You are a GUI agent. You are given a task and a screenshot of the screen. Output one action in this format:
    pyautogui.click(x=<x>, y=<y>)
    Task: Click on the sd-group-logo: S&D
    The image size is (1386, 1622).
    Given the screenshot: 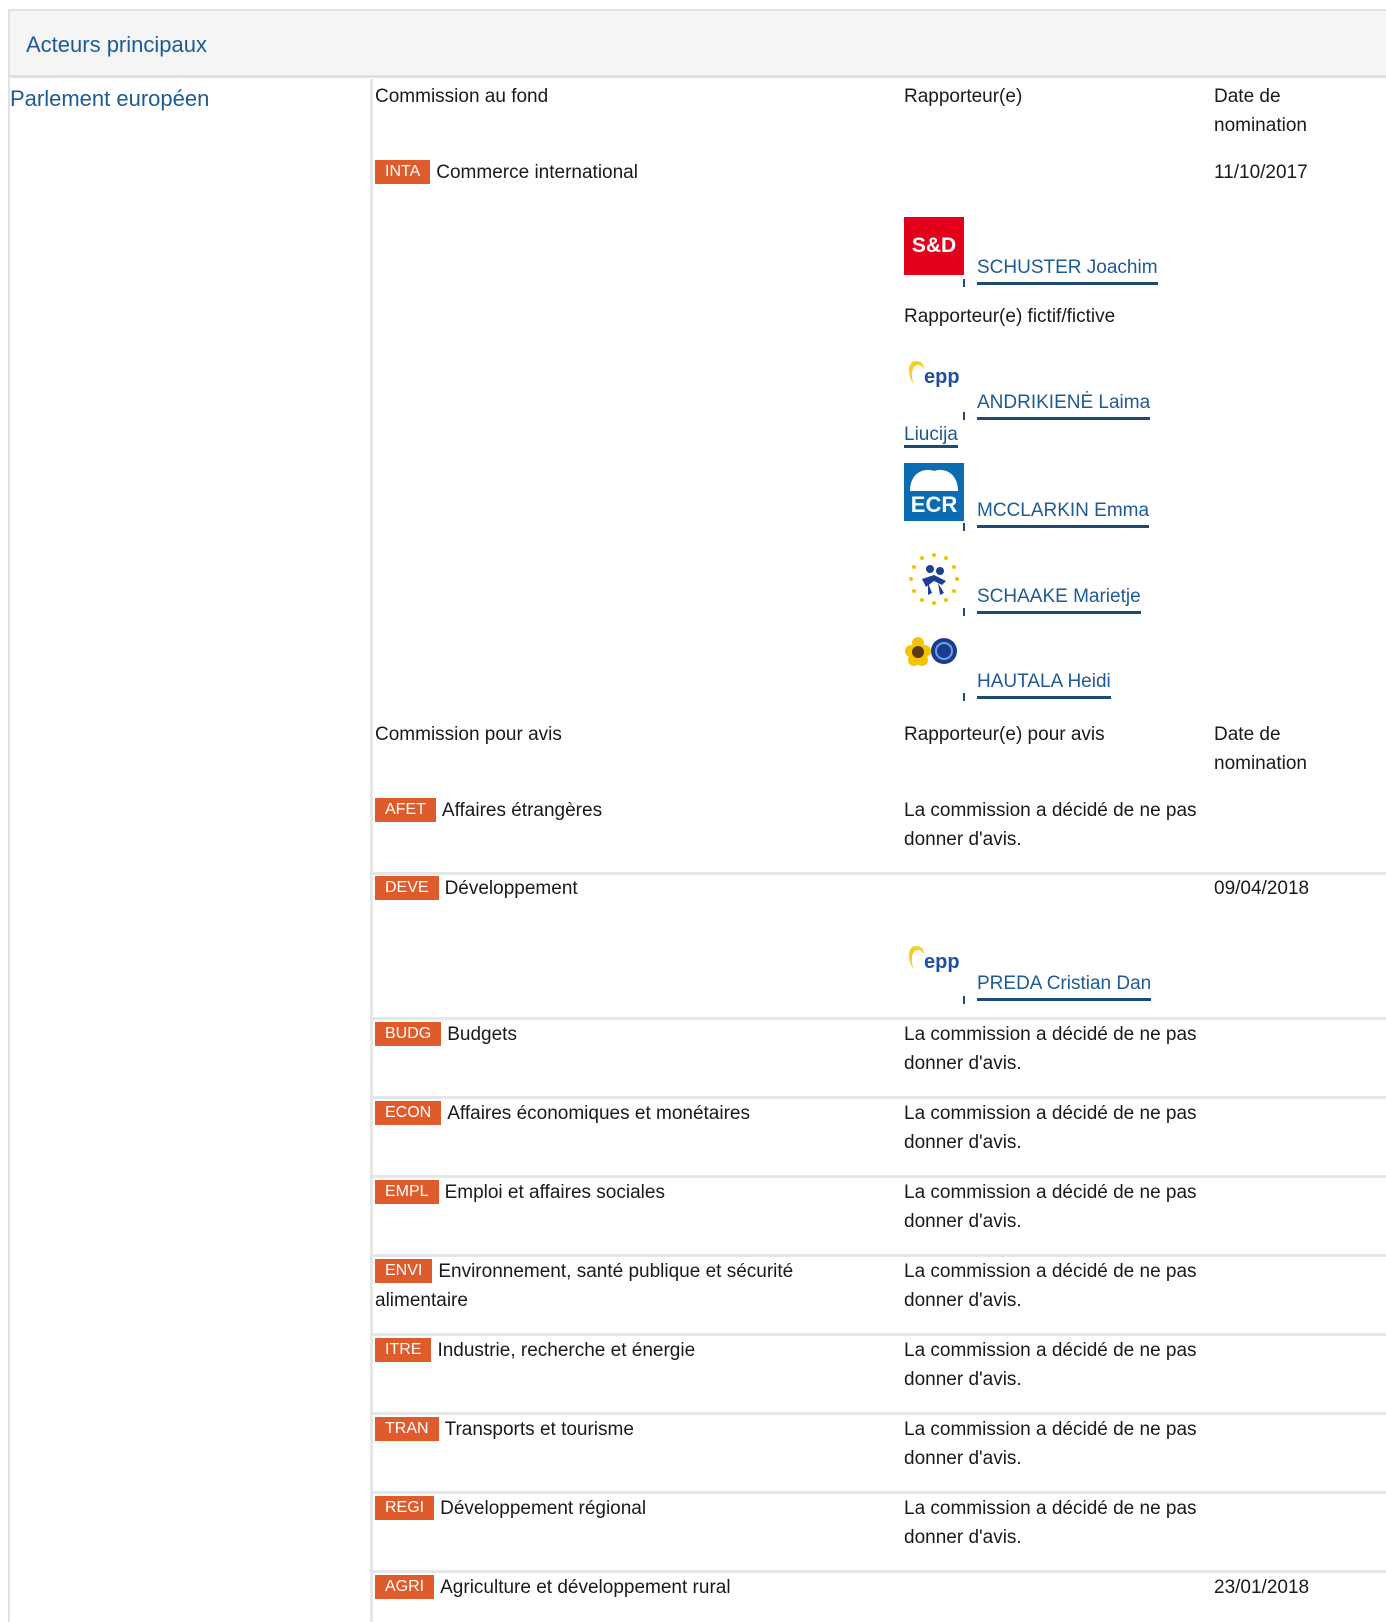 What is the action you would take?
    pyautogui.click(x=934, y=246)
    